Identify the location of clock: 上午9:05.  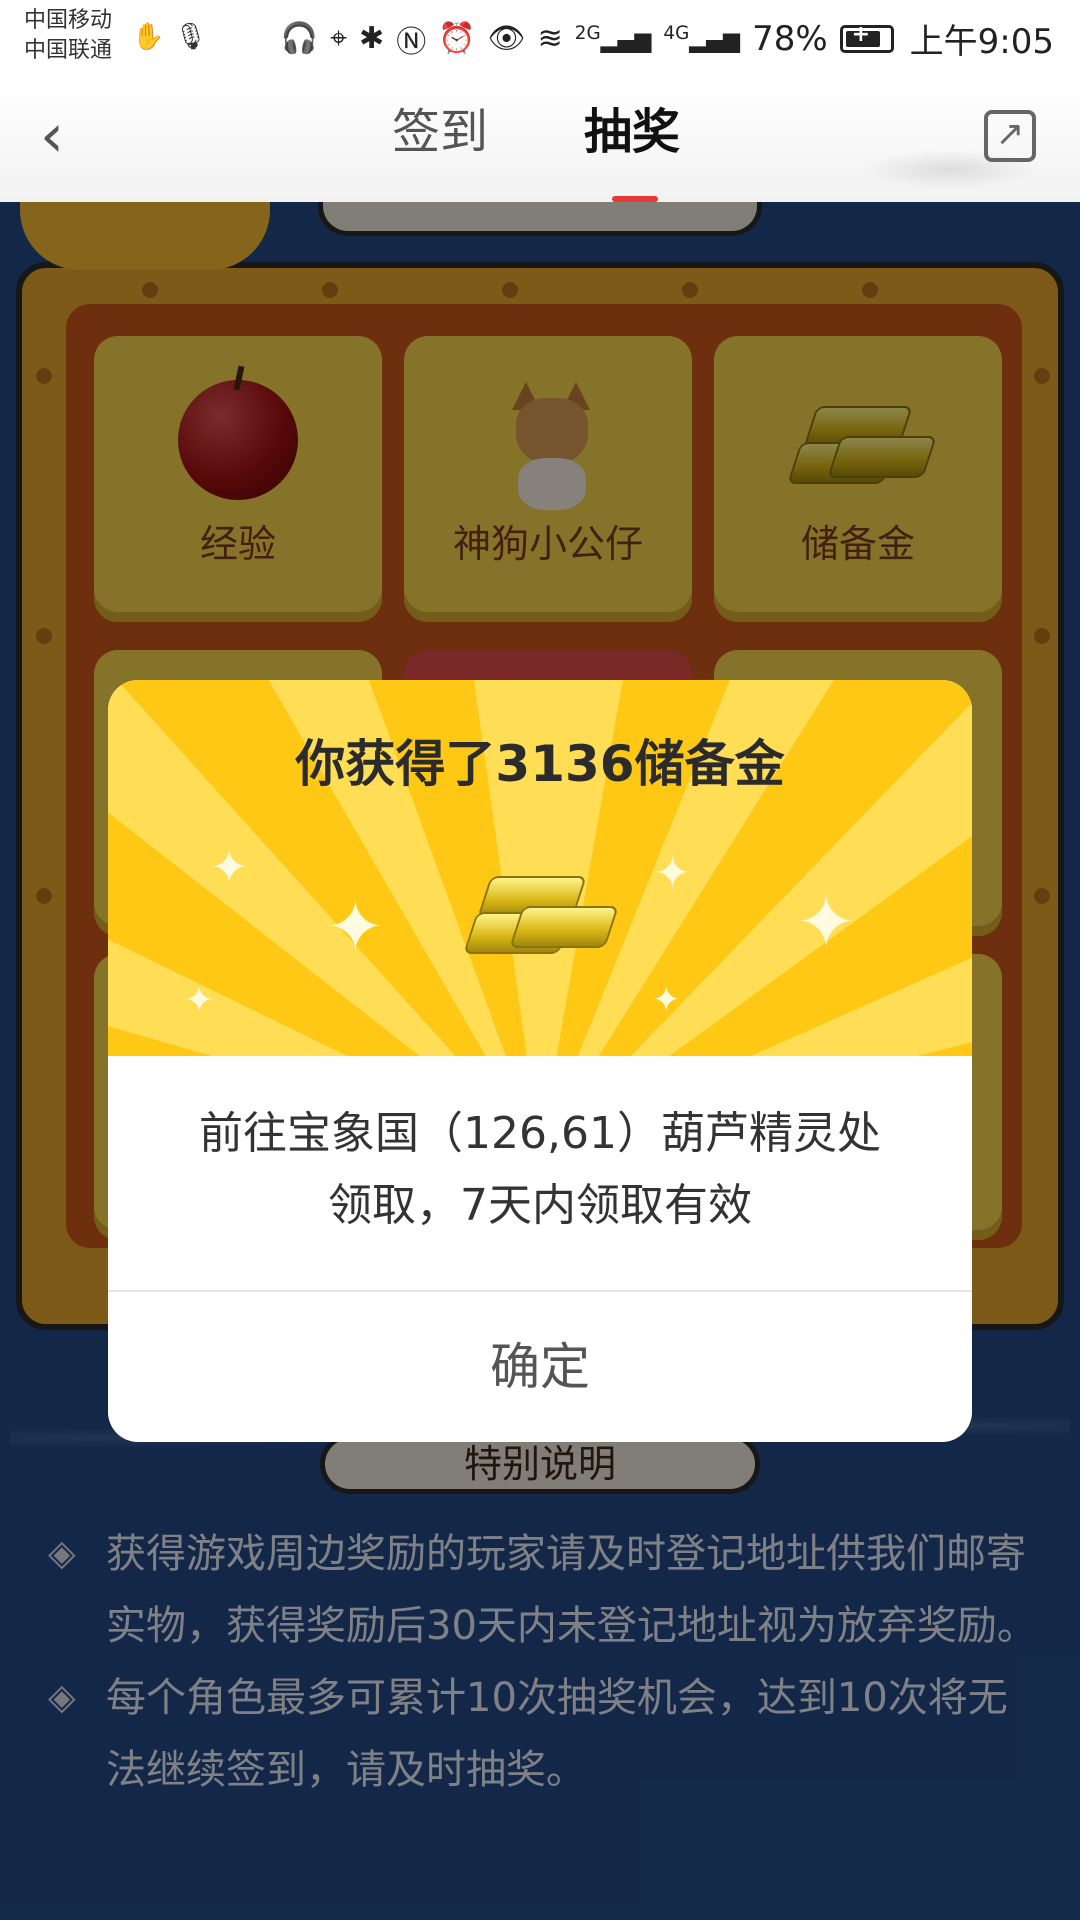
(981, 42).